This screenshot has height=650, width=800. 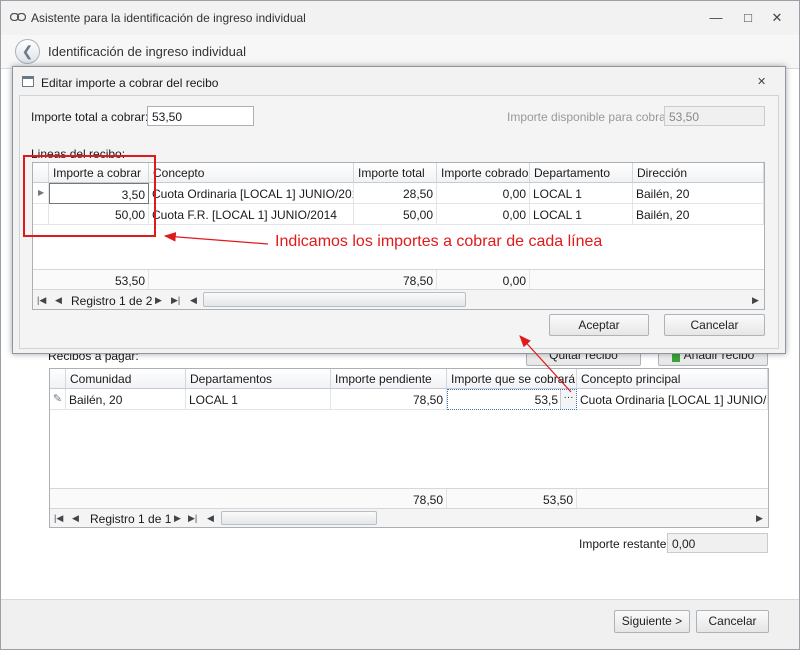 I want to click on cancelar-button: Cancelar, so click(x=732, y=621).